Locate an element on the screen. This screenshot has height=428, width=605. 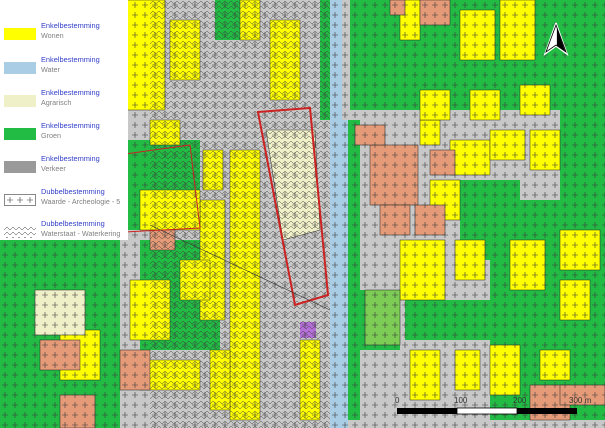
legend-subtitle: Agrarisch is located at coordinates (56, 102).